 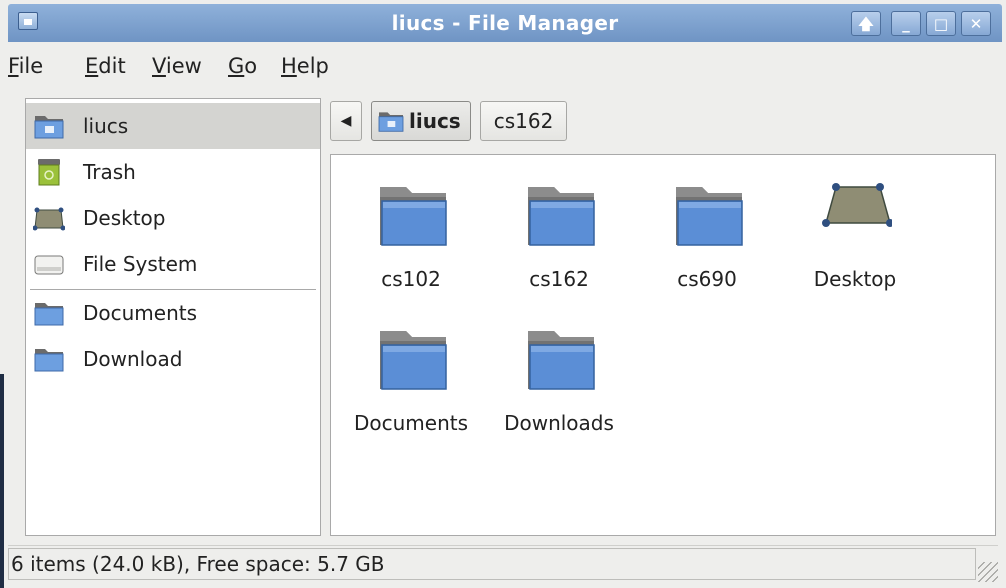 I want to click on menu-view: View, so click(x=177, y=66).